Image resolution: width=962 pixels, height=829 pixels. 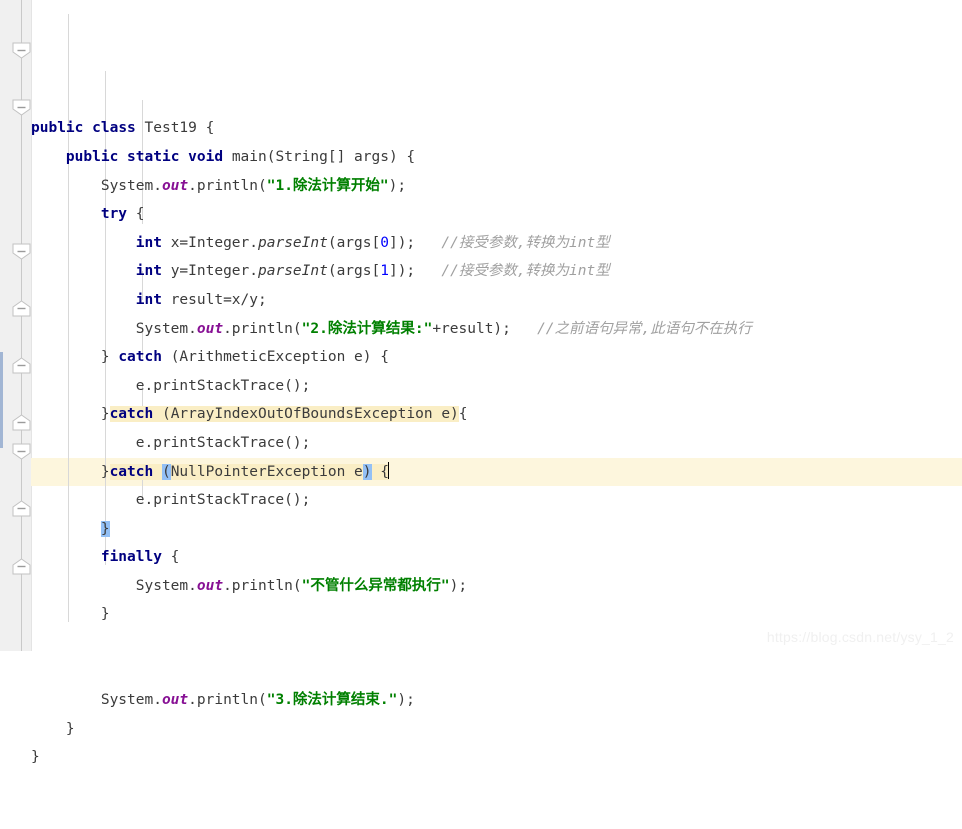 I want to click on code-token: 0, so click(x=384, y=242).